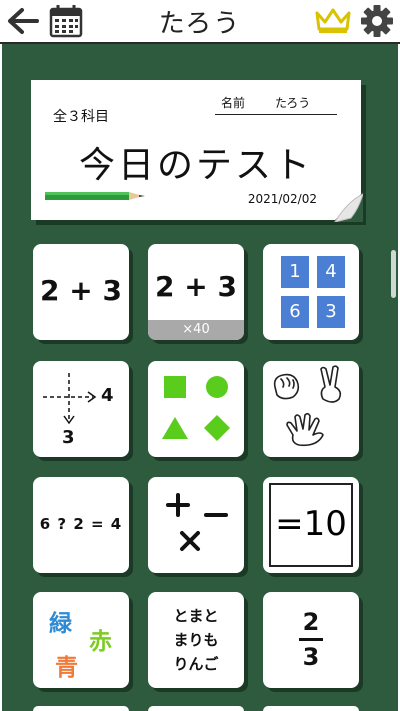  I want to click on word-chain-text: とまと まりも りんご, so click(196, 640).